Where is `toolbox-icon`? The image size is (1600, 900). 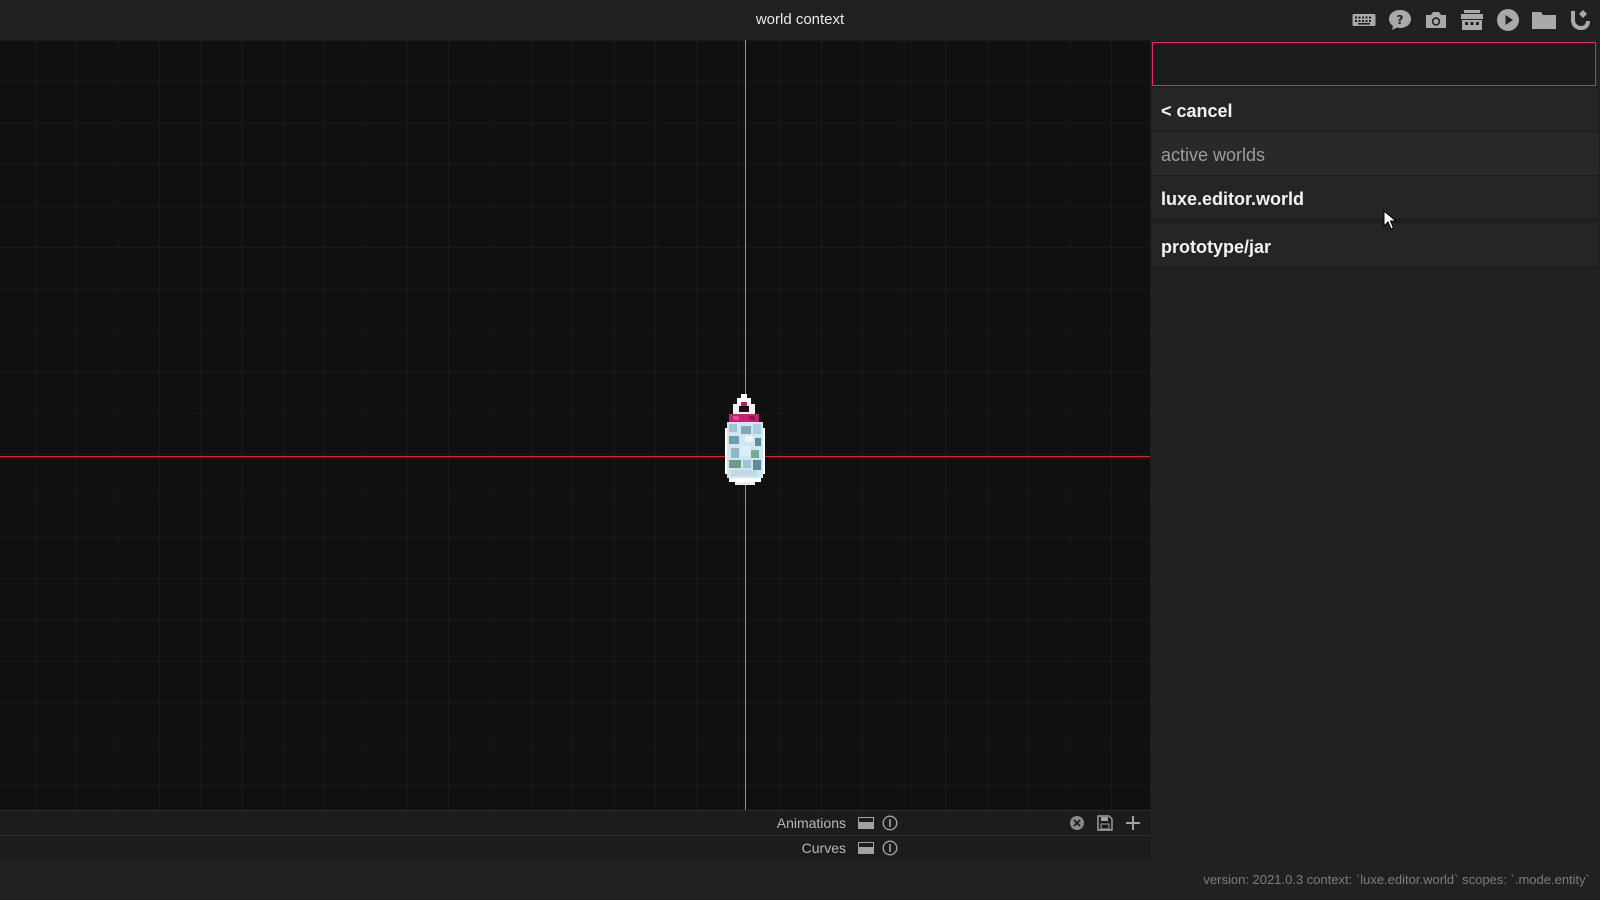
toolbox-icon is located at coordinates (1472, 20).